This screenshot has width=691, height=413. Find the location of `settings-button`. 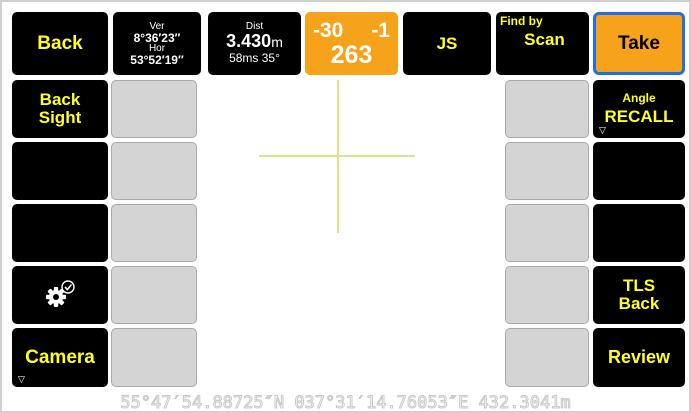

settings-button is located at coordinates (60, 295).